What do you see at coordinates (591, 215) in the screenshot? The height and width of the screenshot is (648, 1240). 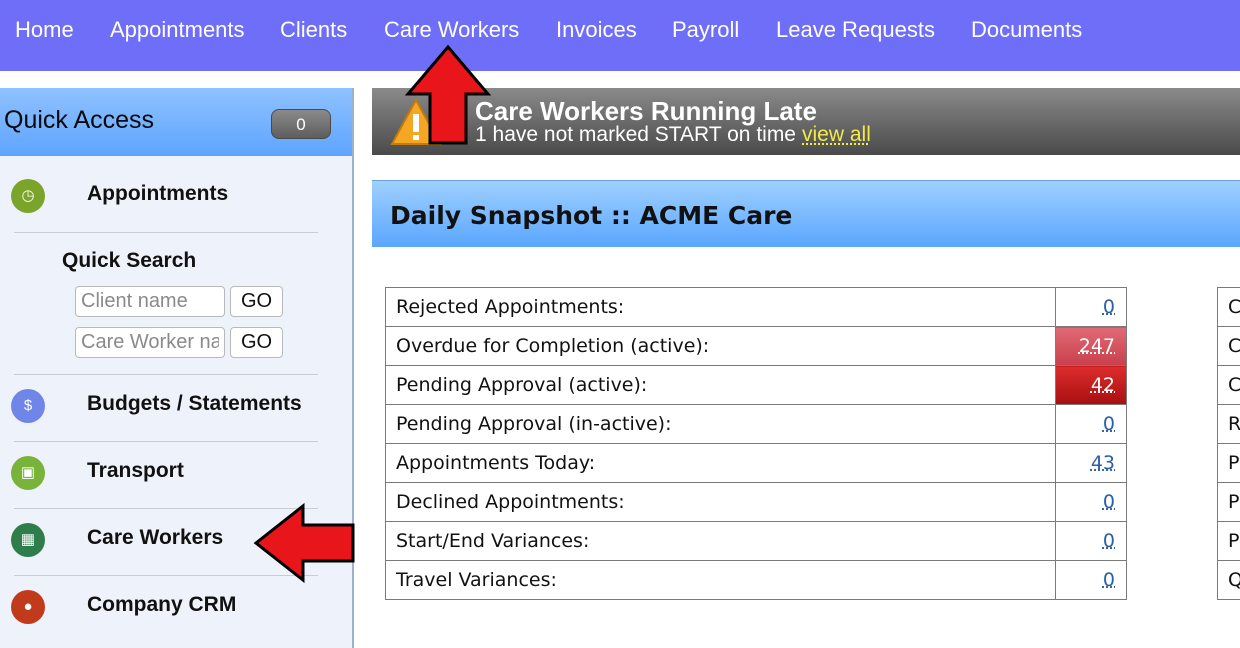 I see `daily-snapshot-title: Daily Snapshot :: ACME Care` at bounding box center [591, 215].